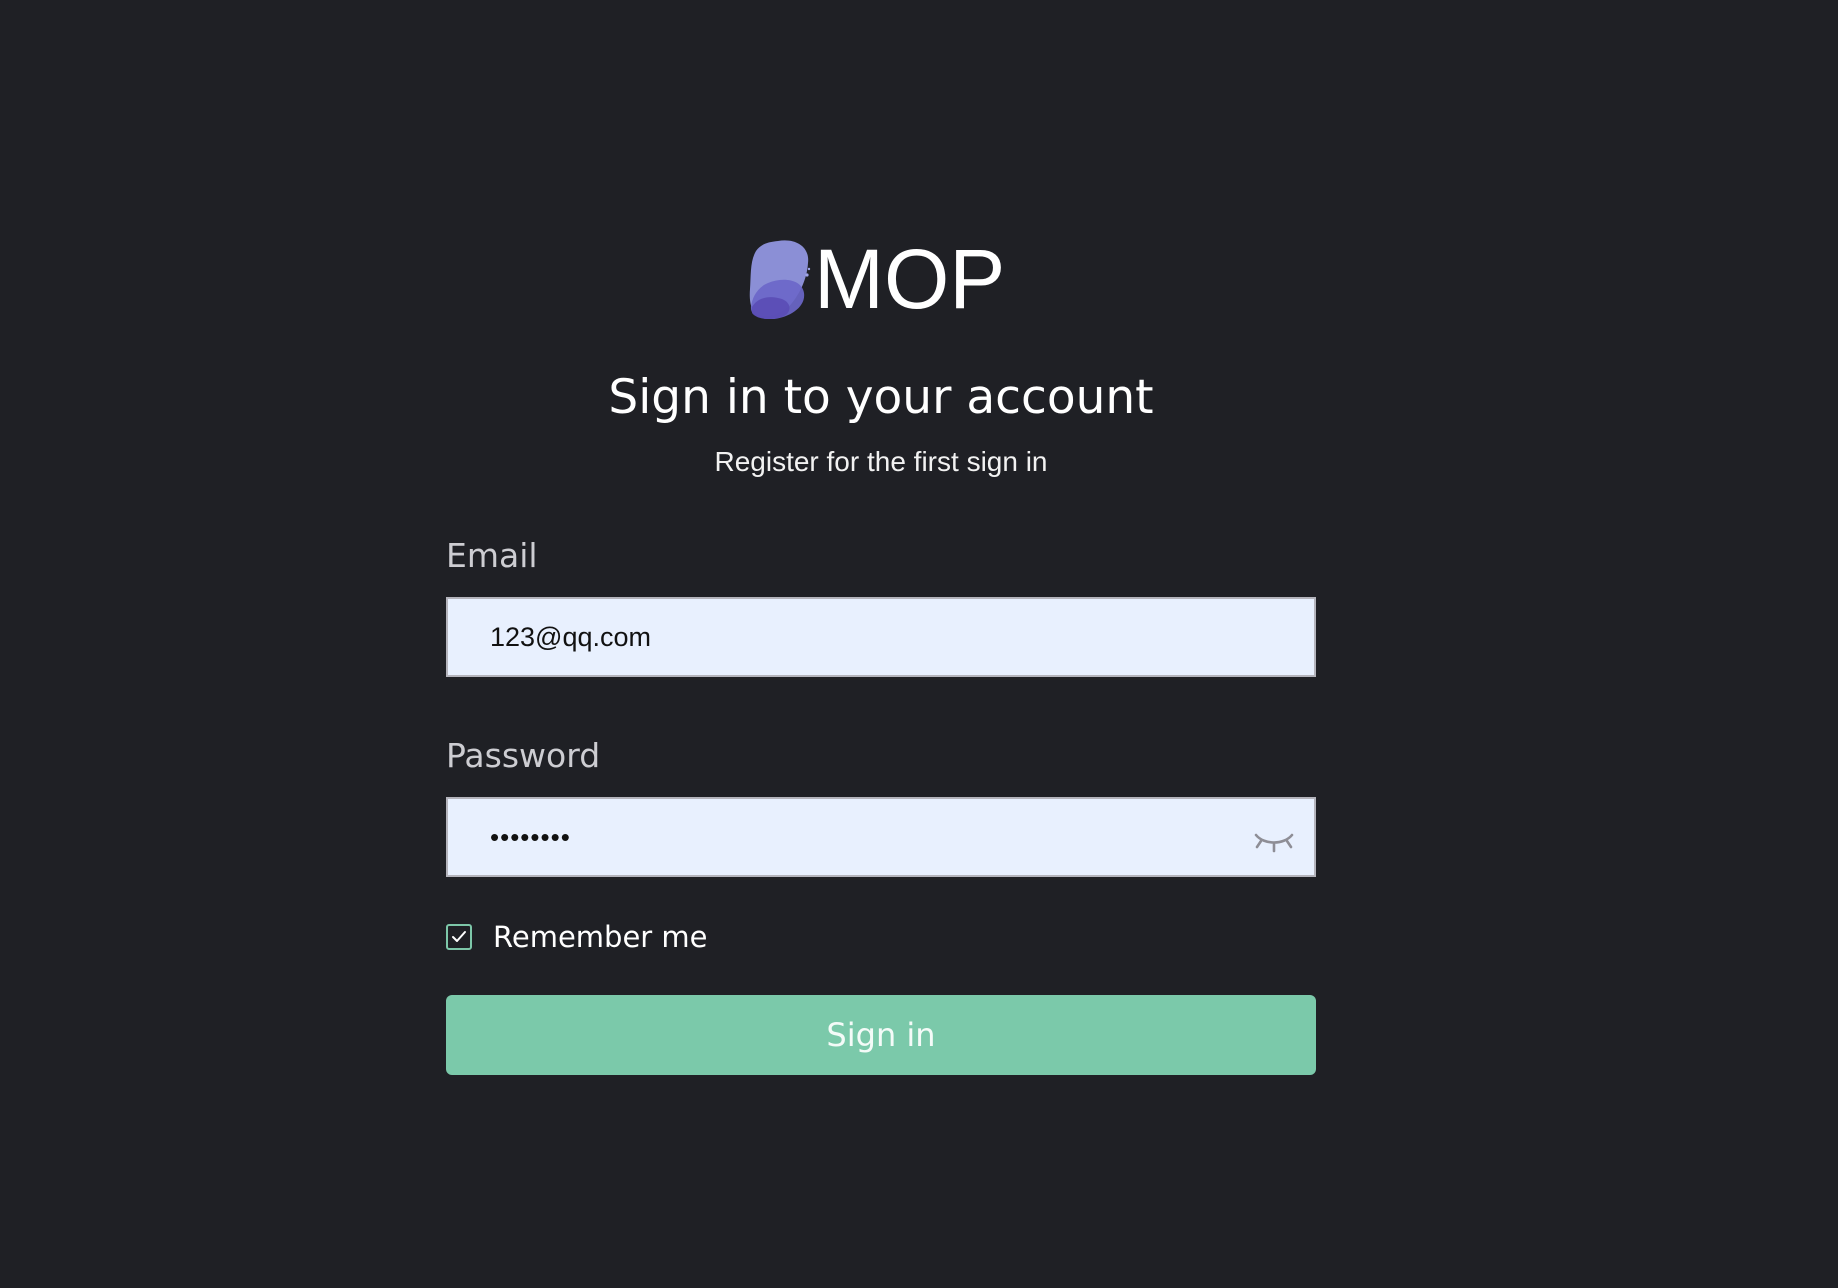 This screenshot has width=1838, height=1288. Describe the element at coordinates (530, 837) in the screenshot. I see `password-value: ••••••••` at that location.